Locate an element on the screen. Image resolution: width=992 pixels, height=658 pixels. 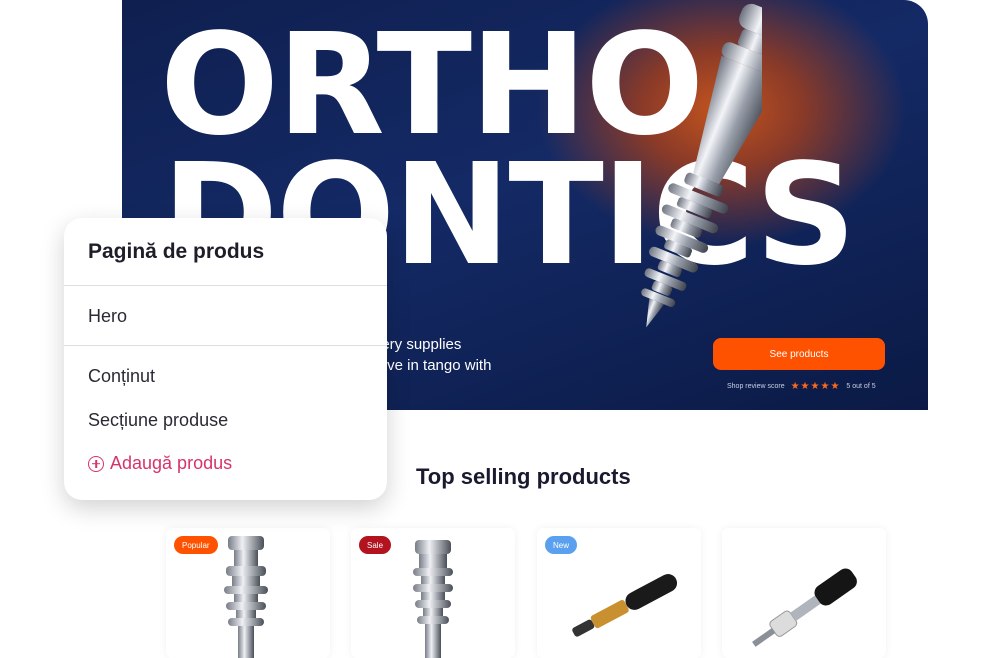
badge-popular: Popular is located at coordinates (196, 545).